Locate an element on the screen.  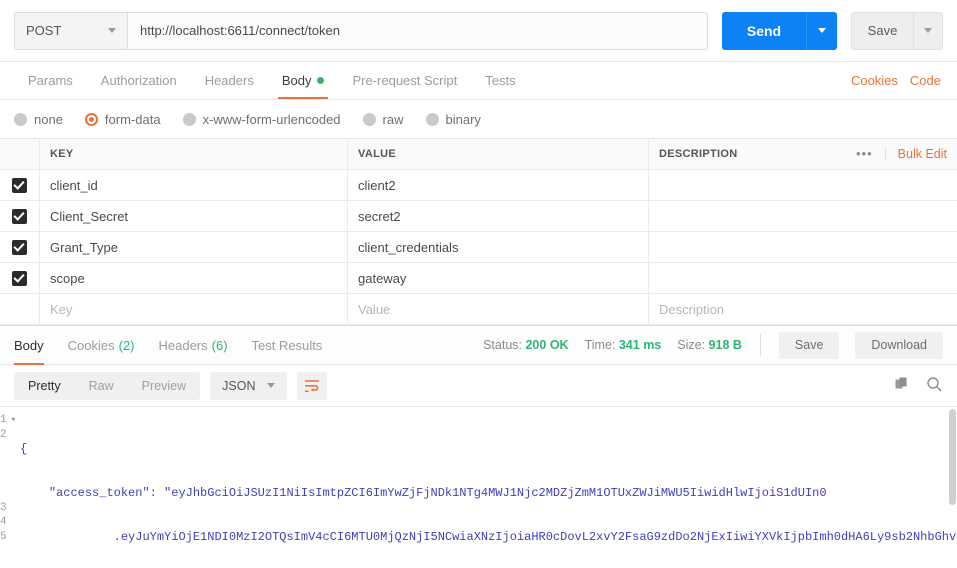
response-tab-label: Headers is located at coordinates (183, 345).